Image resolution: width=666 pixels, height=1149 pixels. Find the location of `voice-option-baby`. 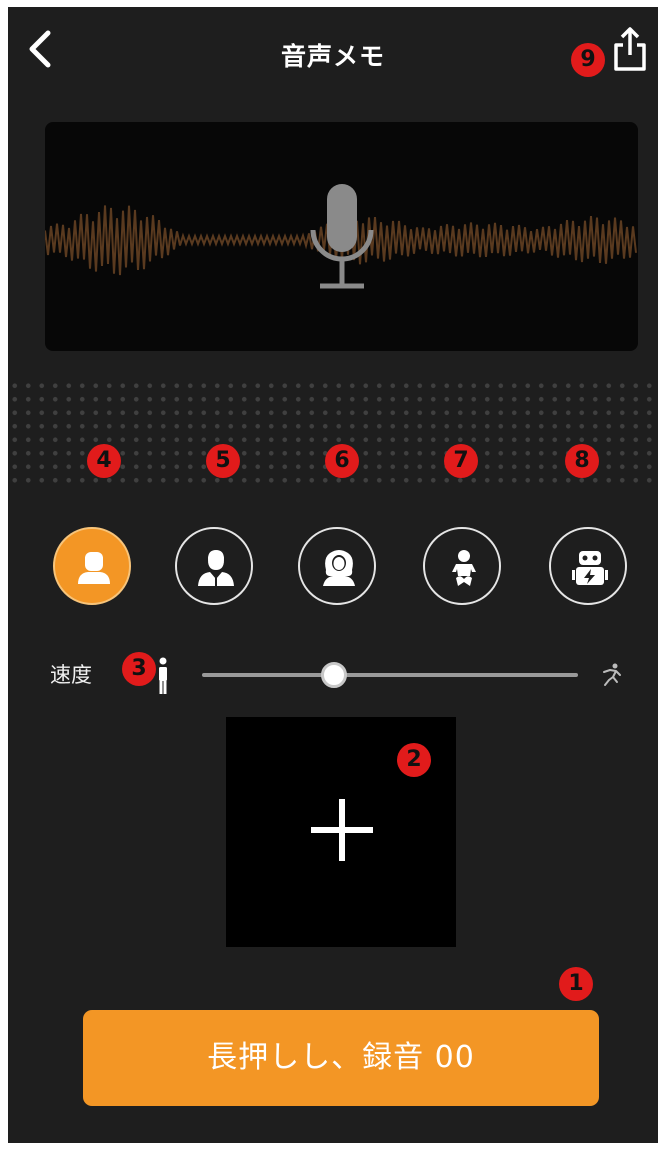

voice-option-baby is located at coordinates (462, 566).